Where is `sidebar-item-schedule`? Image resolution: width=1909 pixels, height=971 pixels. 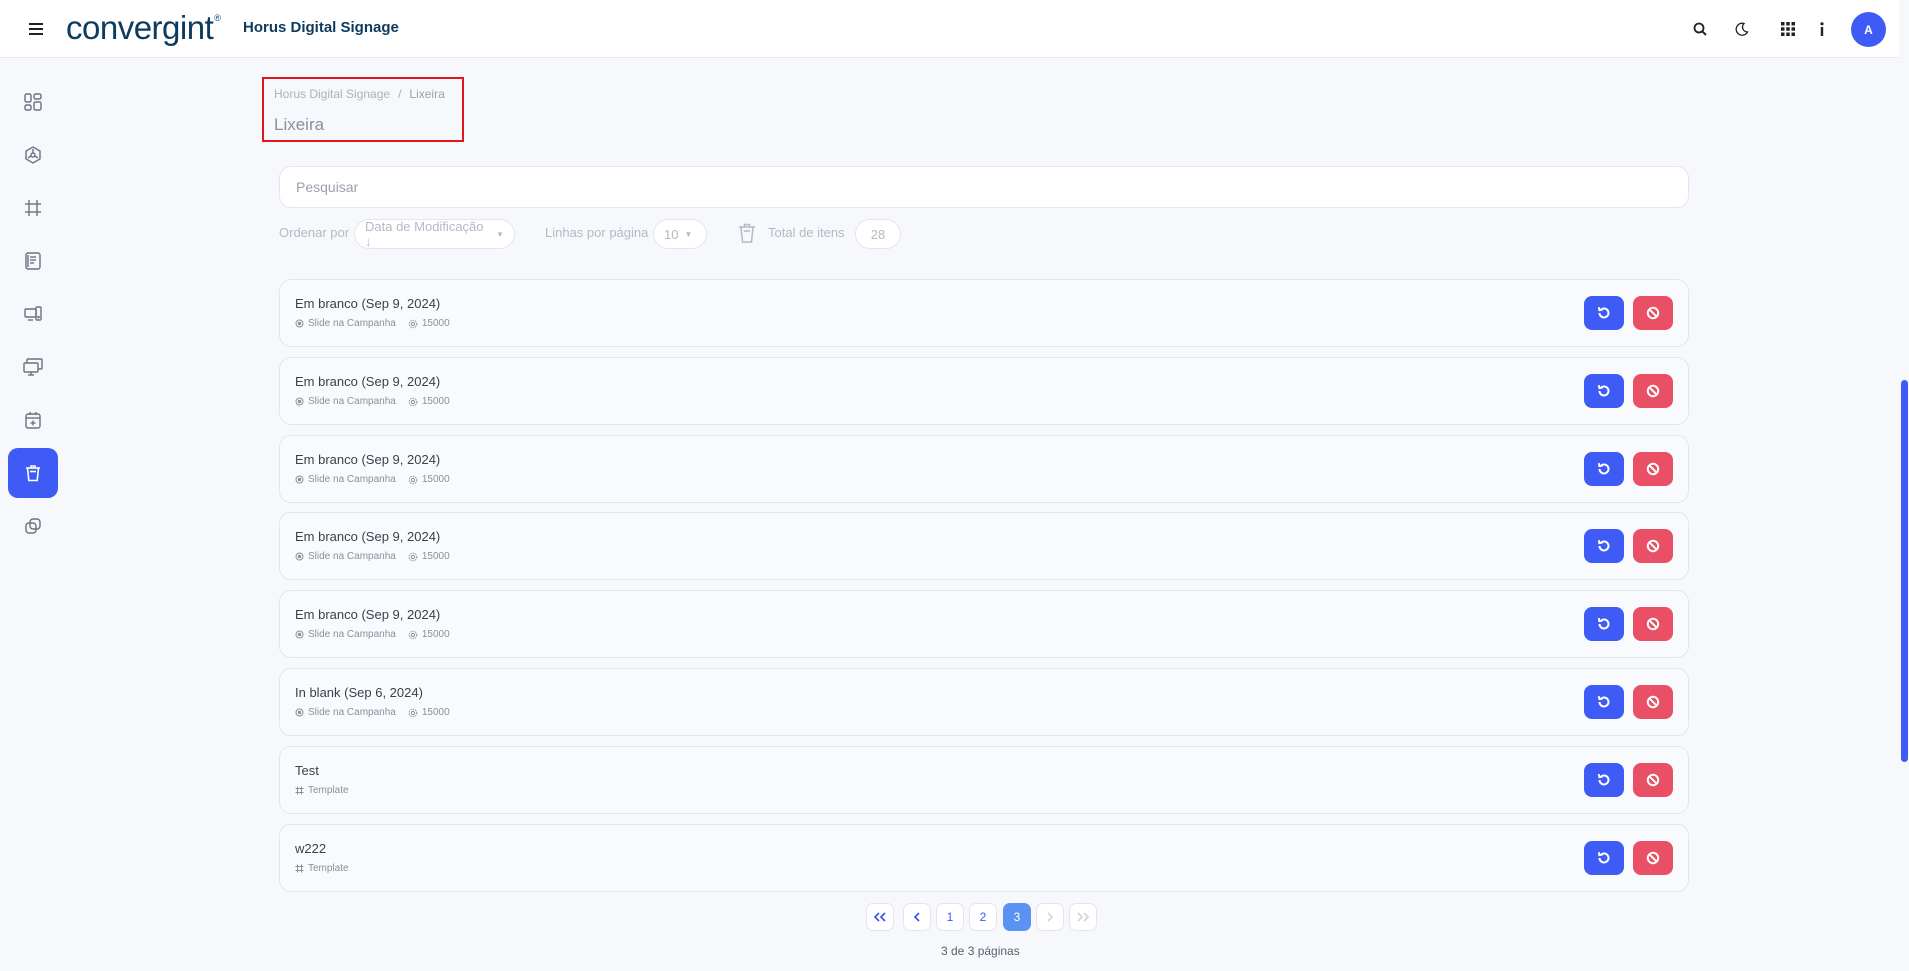
sidebar-item-schedule is located at coordinates (33, 420).